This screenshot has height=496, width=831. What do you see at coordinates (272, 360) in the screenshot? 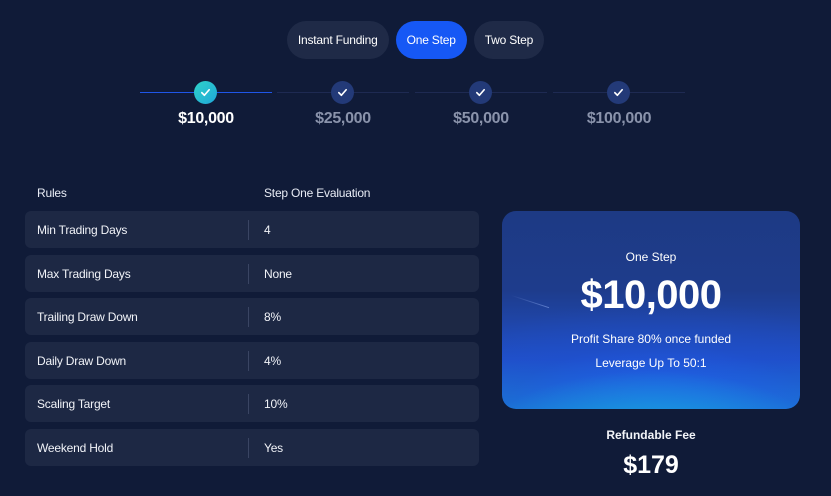
I see `rule-value: 4%` at bounding box center [272, 360].